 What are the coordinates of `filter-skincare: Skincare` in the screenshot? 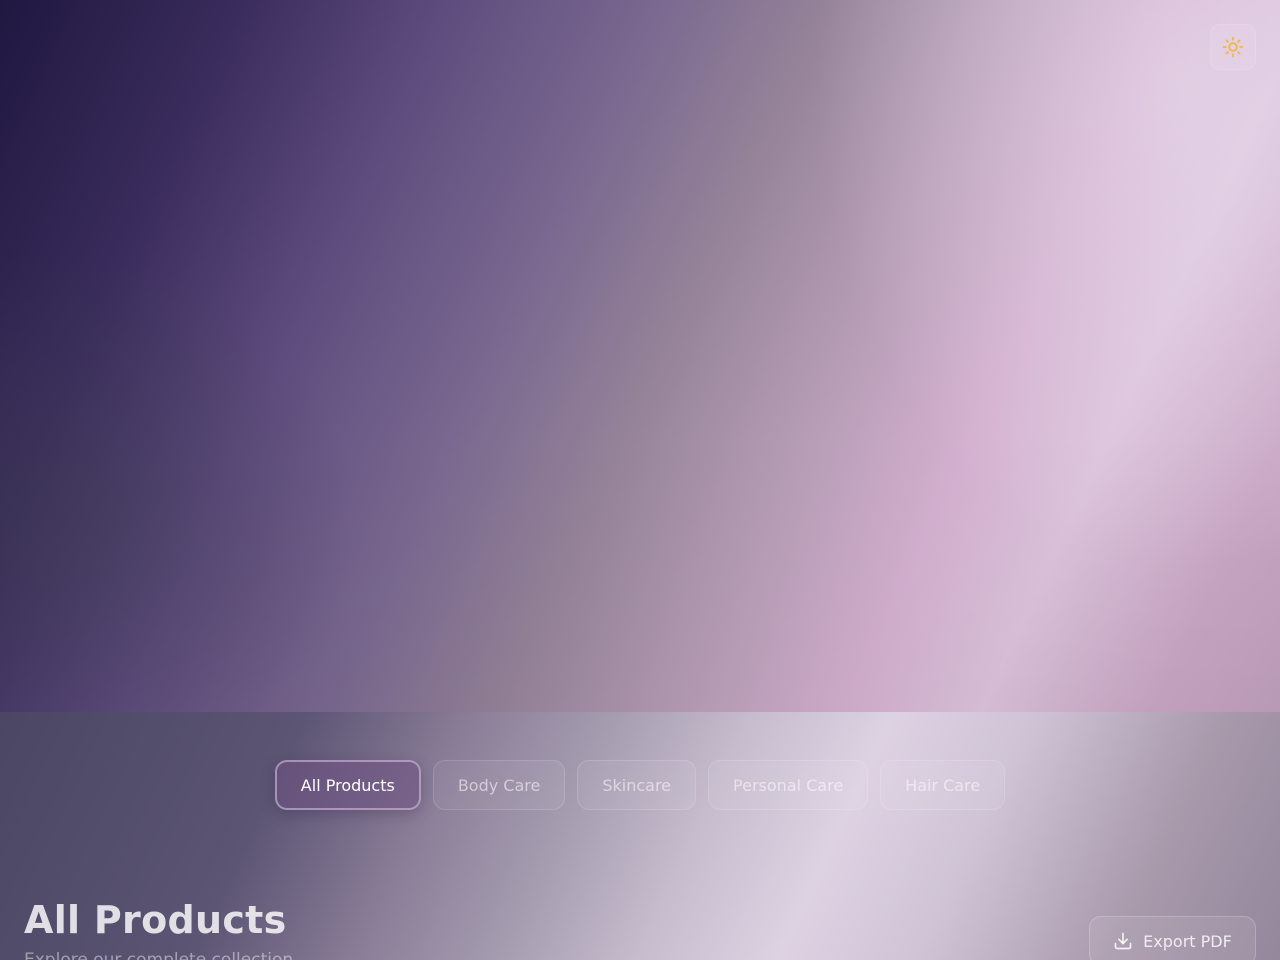 It's located at (637, 785).